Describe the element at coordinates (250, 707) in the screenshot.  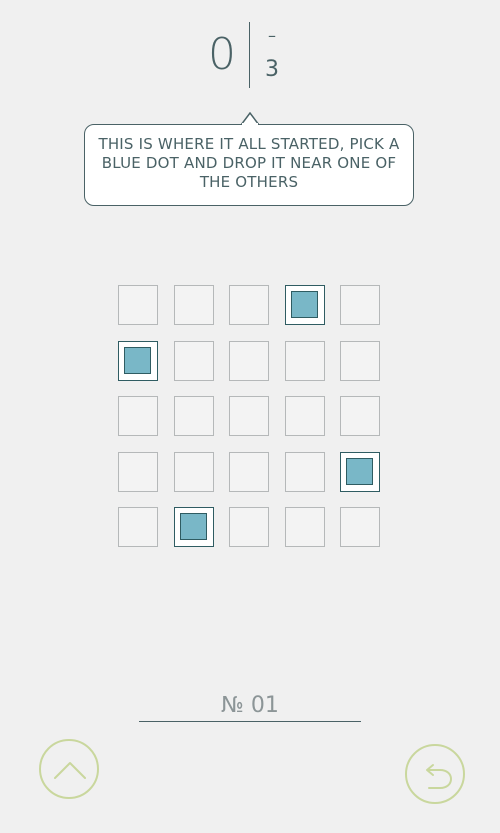
I see `level-number: № 01` at that location.